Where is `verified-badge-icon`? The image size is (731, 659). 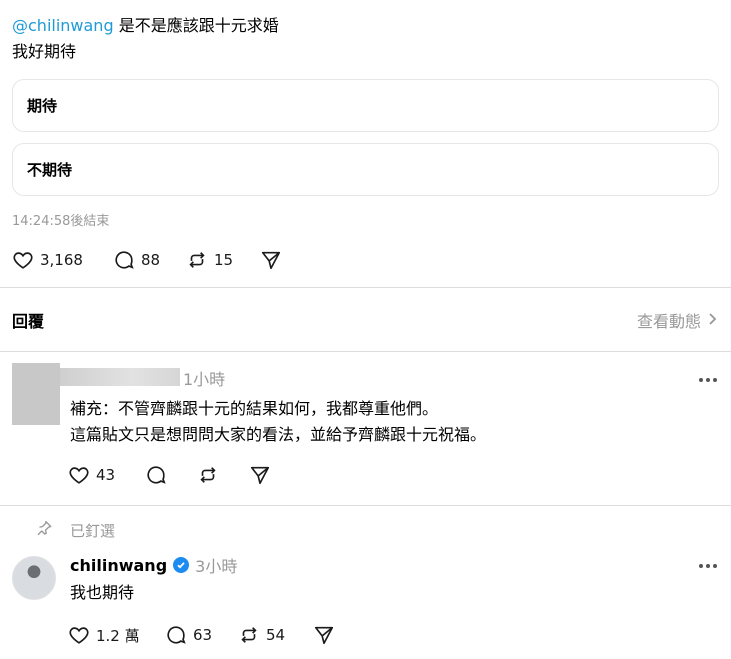
verified-badge-icon is located at coordinates (181, 565).